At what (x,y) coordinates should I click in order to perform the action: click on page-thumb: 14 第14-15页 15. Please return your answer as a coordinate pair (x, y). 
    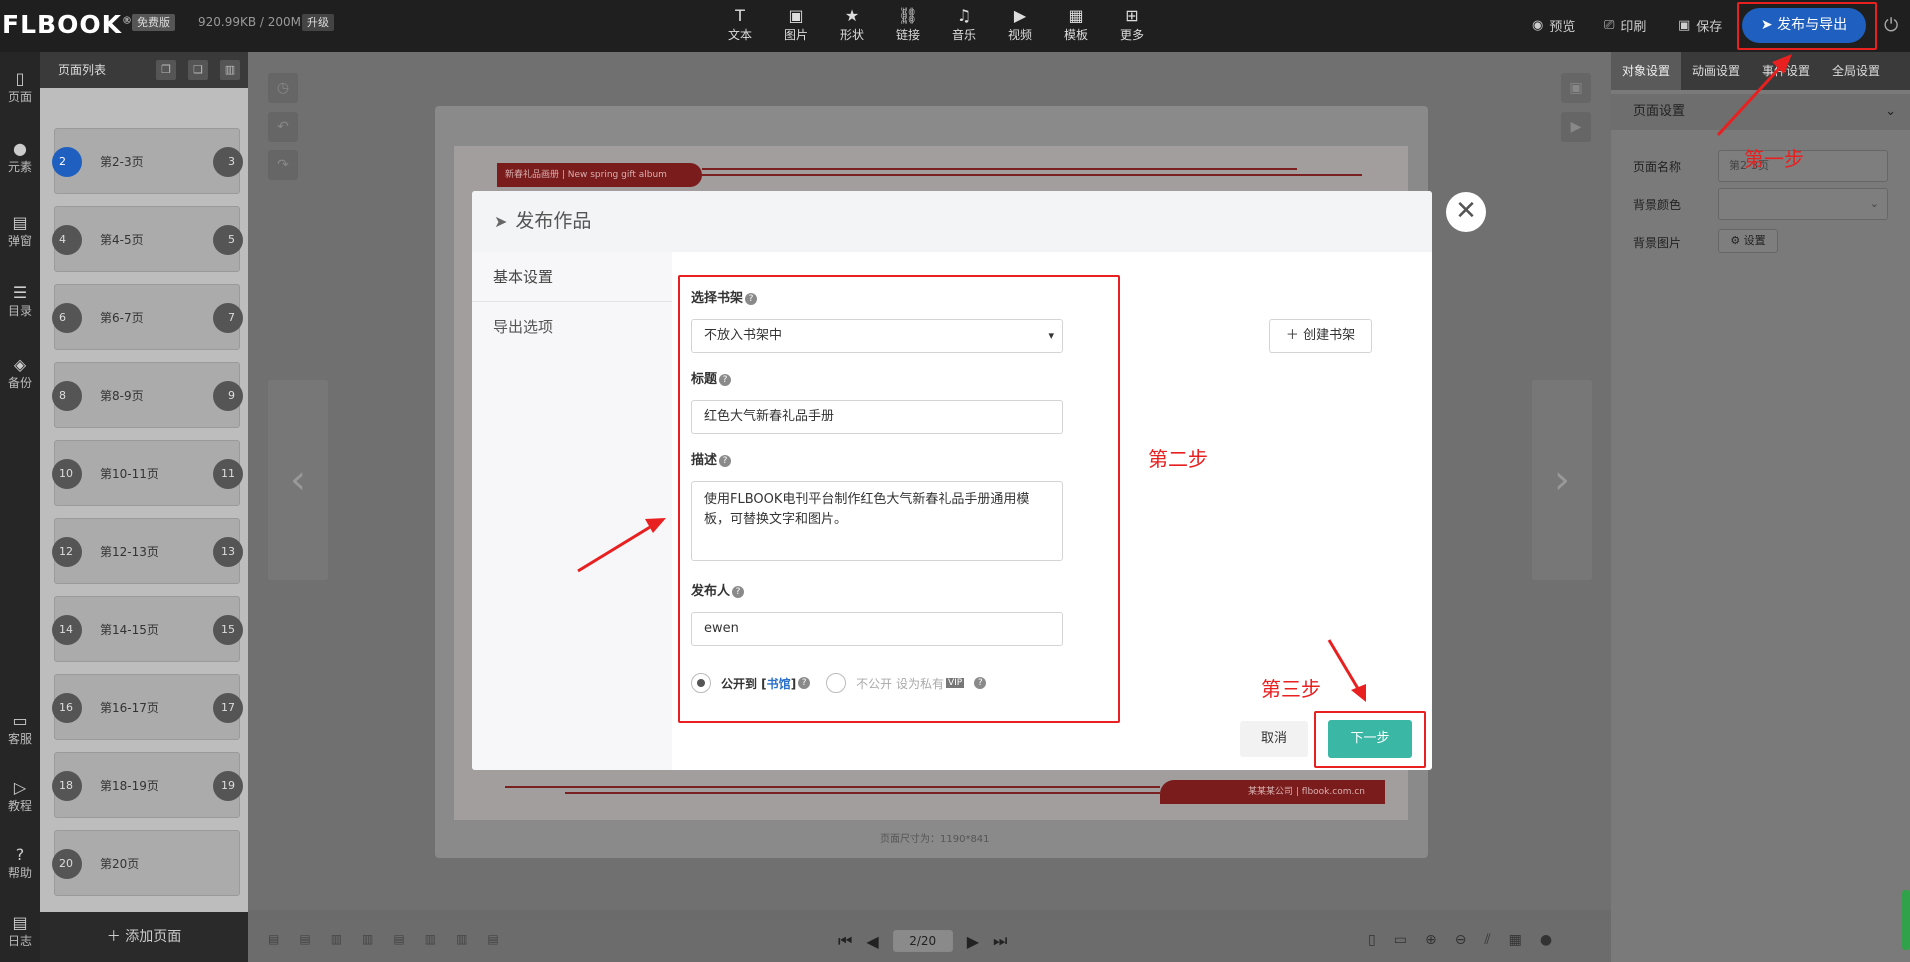
    Looking at the image, I should click on (147, 629).